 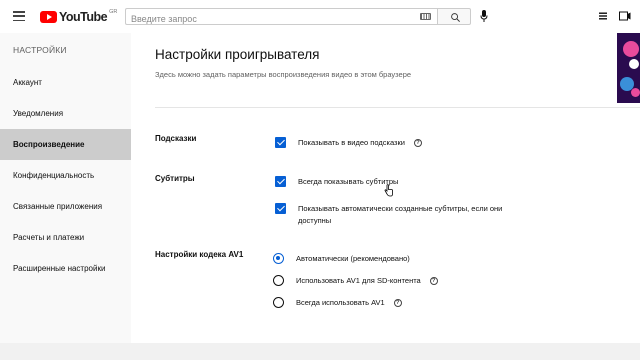 What do you see at coordinates (65, 175) in the screenshot?
I see `sidebar-item-privacy: Конфиденциальность` at bounding box center [65, 175].